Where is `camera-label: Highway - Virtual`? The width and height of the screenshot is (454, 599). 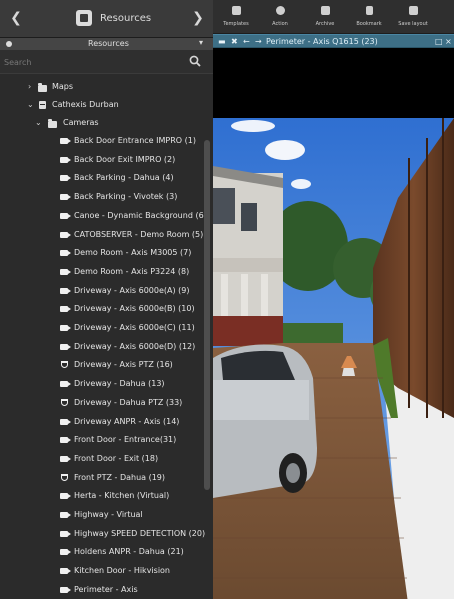
camera-label: Highway - Virtual is located at coordinates (108, 514).